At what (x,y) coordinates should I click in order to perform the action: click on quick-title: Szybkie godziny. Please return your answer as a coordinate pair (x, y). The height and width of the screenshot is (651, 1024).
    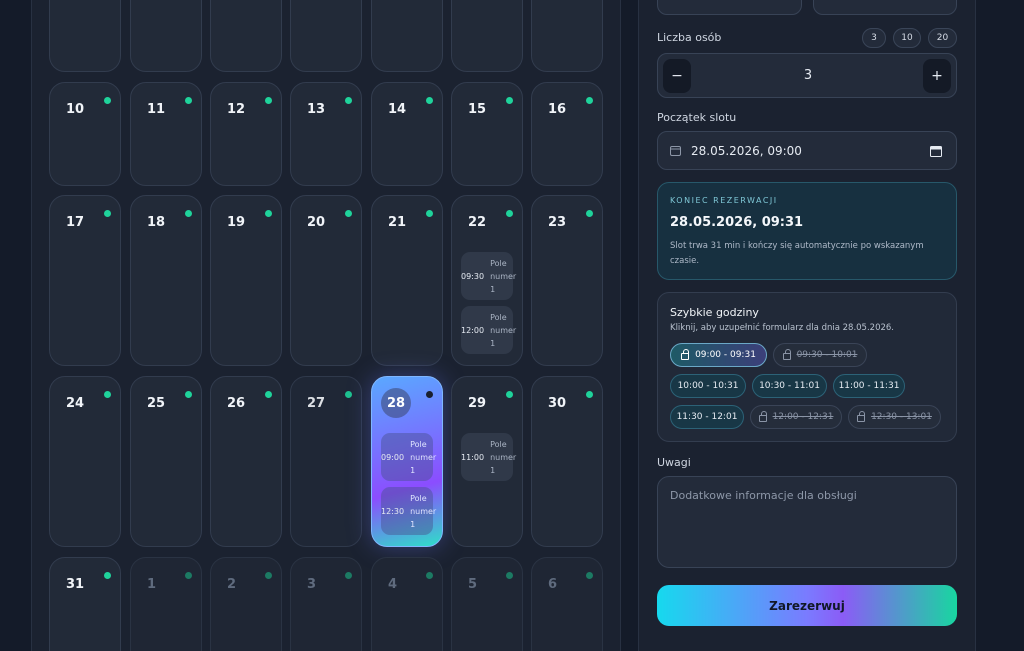
    Looking at the image, I should click on (714, 312).